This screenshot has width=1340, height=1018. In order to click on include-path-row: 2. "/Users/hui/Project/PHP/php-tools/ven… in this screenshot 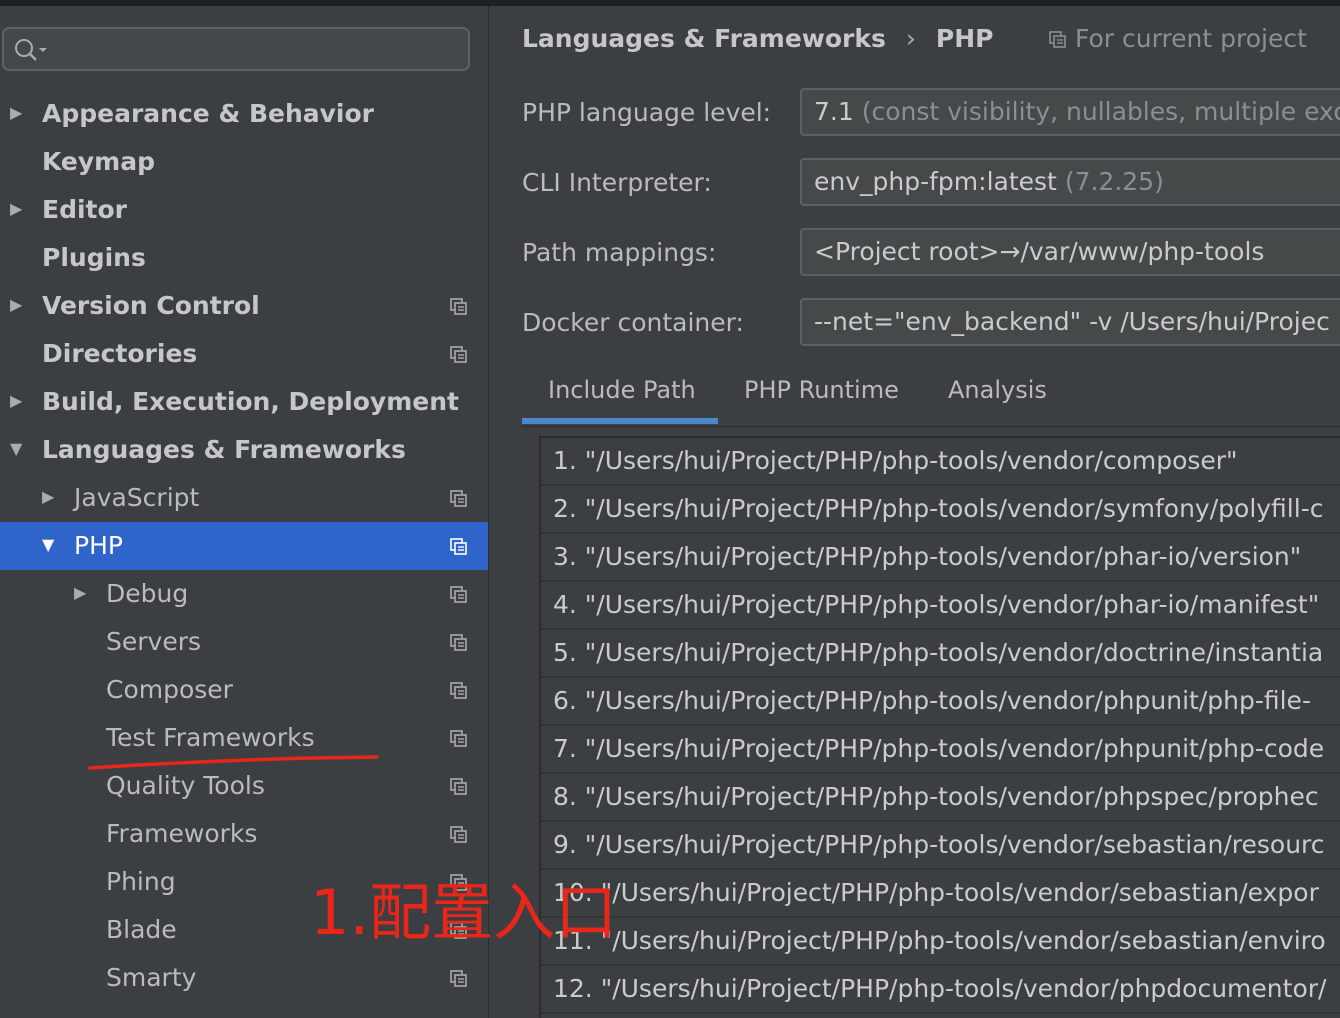, I will do `click(940, 510)`.